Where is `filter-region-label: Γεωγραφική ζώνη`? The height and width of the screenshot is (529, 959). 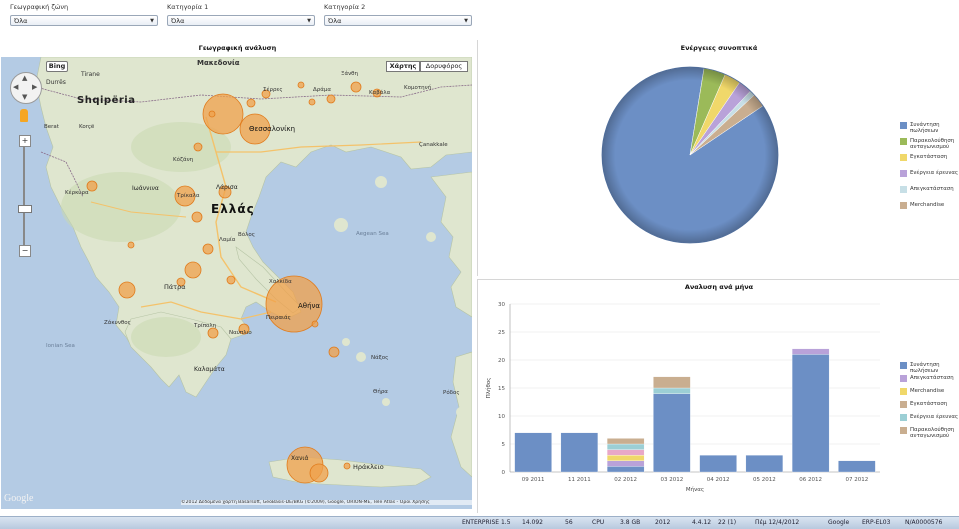 filter-region-label: Γεωγραφική ζώνη is located at coordinates (39, 7).